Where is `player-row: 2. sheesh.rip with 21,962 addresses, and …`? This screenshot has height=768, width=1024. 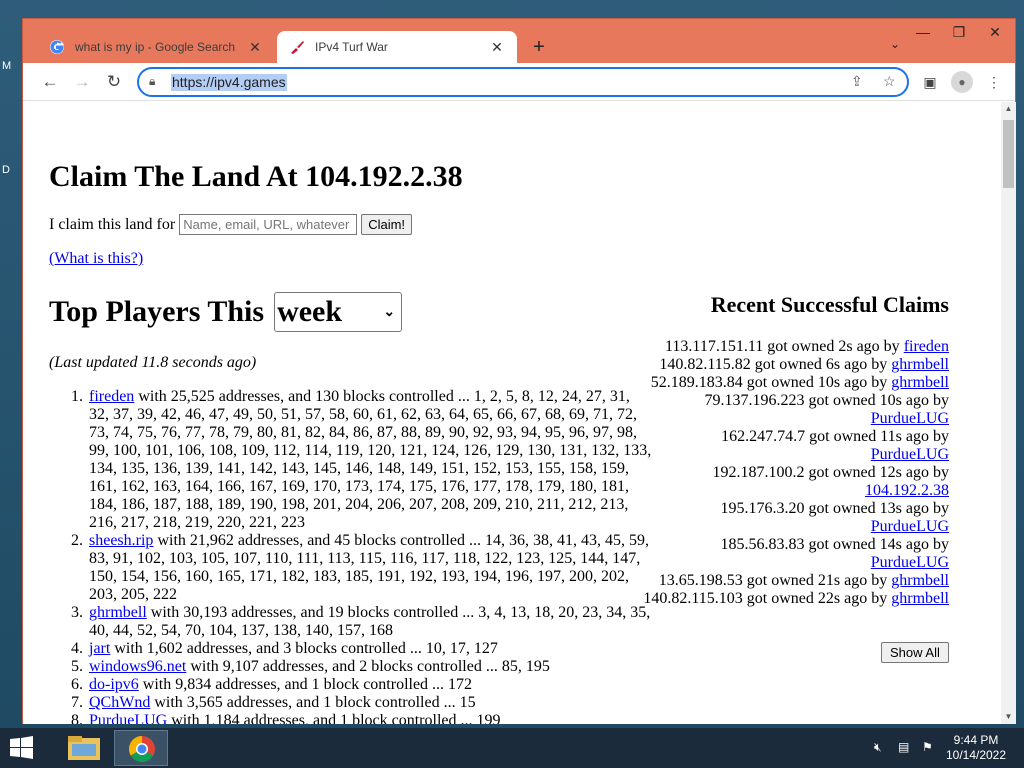 player-row: 2. sheesh.rip with 21,962 addresses, and … is located at coordinates (358, 568).